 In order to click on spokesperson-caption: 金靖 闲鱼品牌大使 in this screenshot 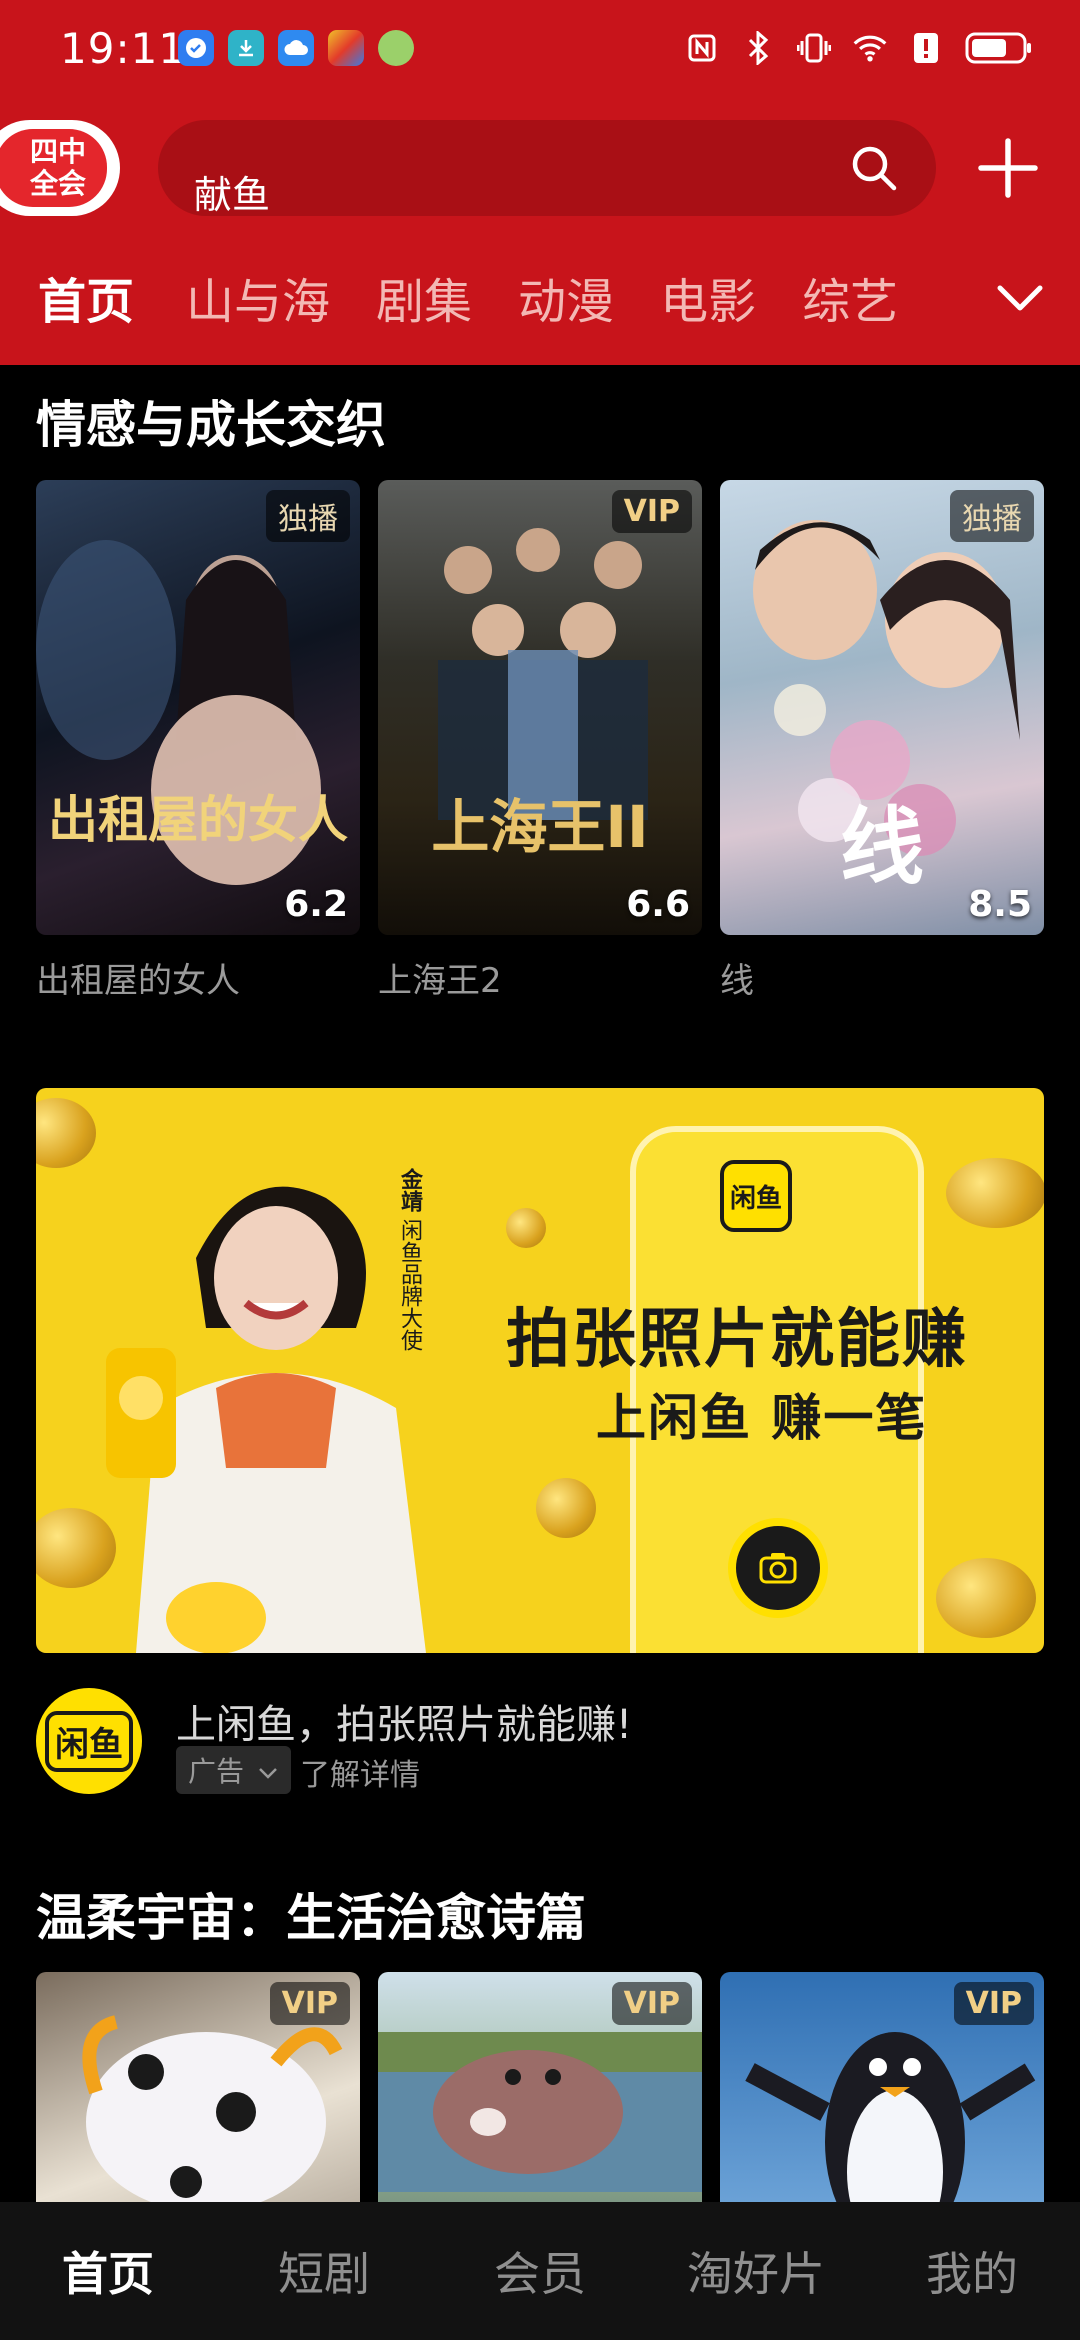, I will do `click(409, 1259)`.